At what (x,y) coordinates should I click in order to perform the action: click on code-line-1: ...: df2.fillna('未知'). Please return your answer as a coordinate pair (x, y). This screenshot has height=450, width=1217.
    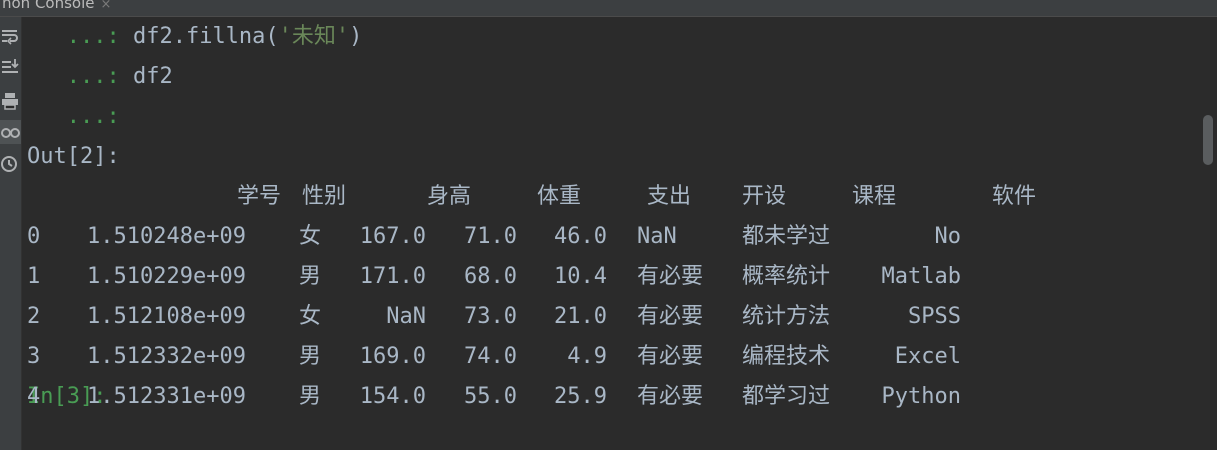
    Looking at the image, I should click on (612, 37).